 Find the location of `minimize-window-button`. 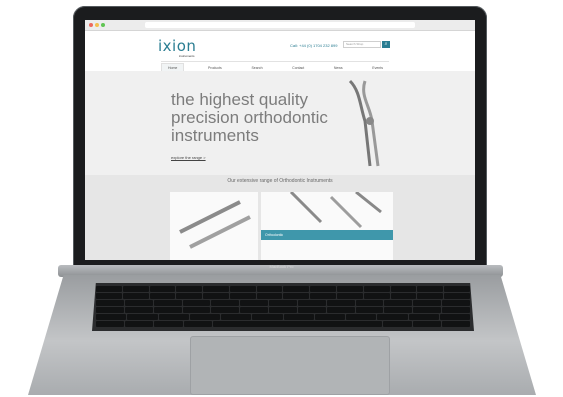

minimize-window-button is located at coordinates (97, 25).